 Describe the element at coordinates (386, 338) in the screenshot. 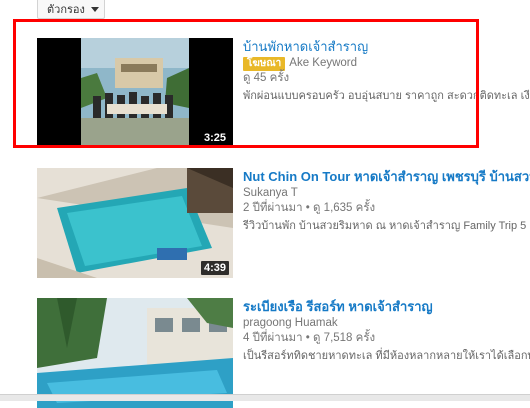

I see `video-stats: 4 ปีที่ผ่านมา • ดู 7,518 ครั้ง` at that location.